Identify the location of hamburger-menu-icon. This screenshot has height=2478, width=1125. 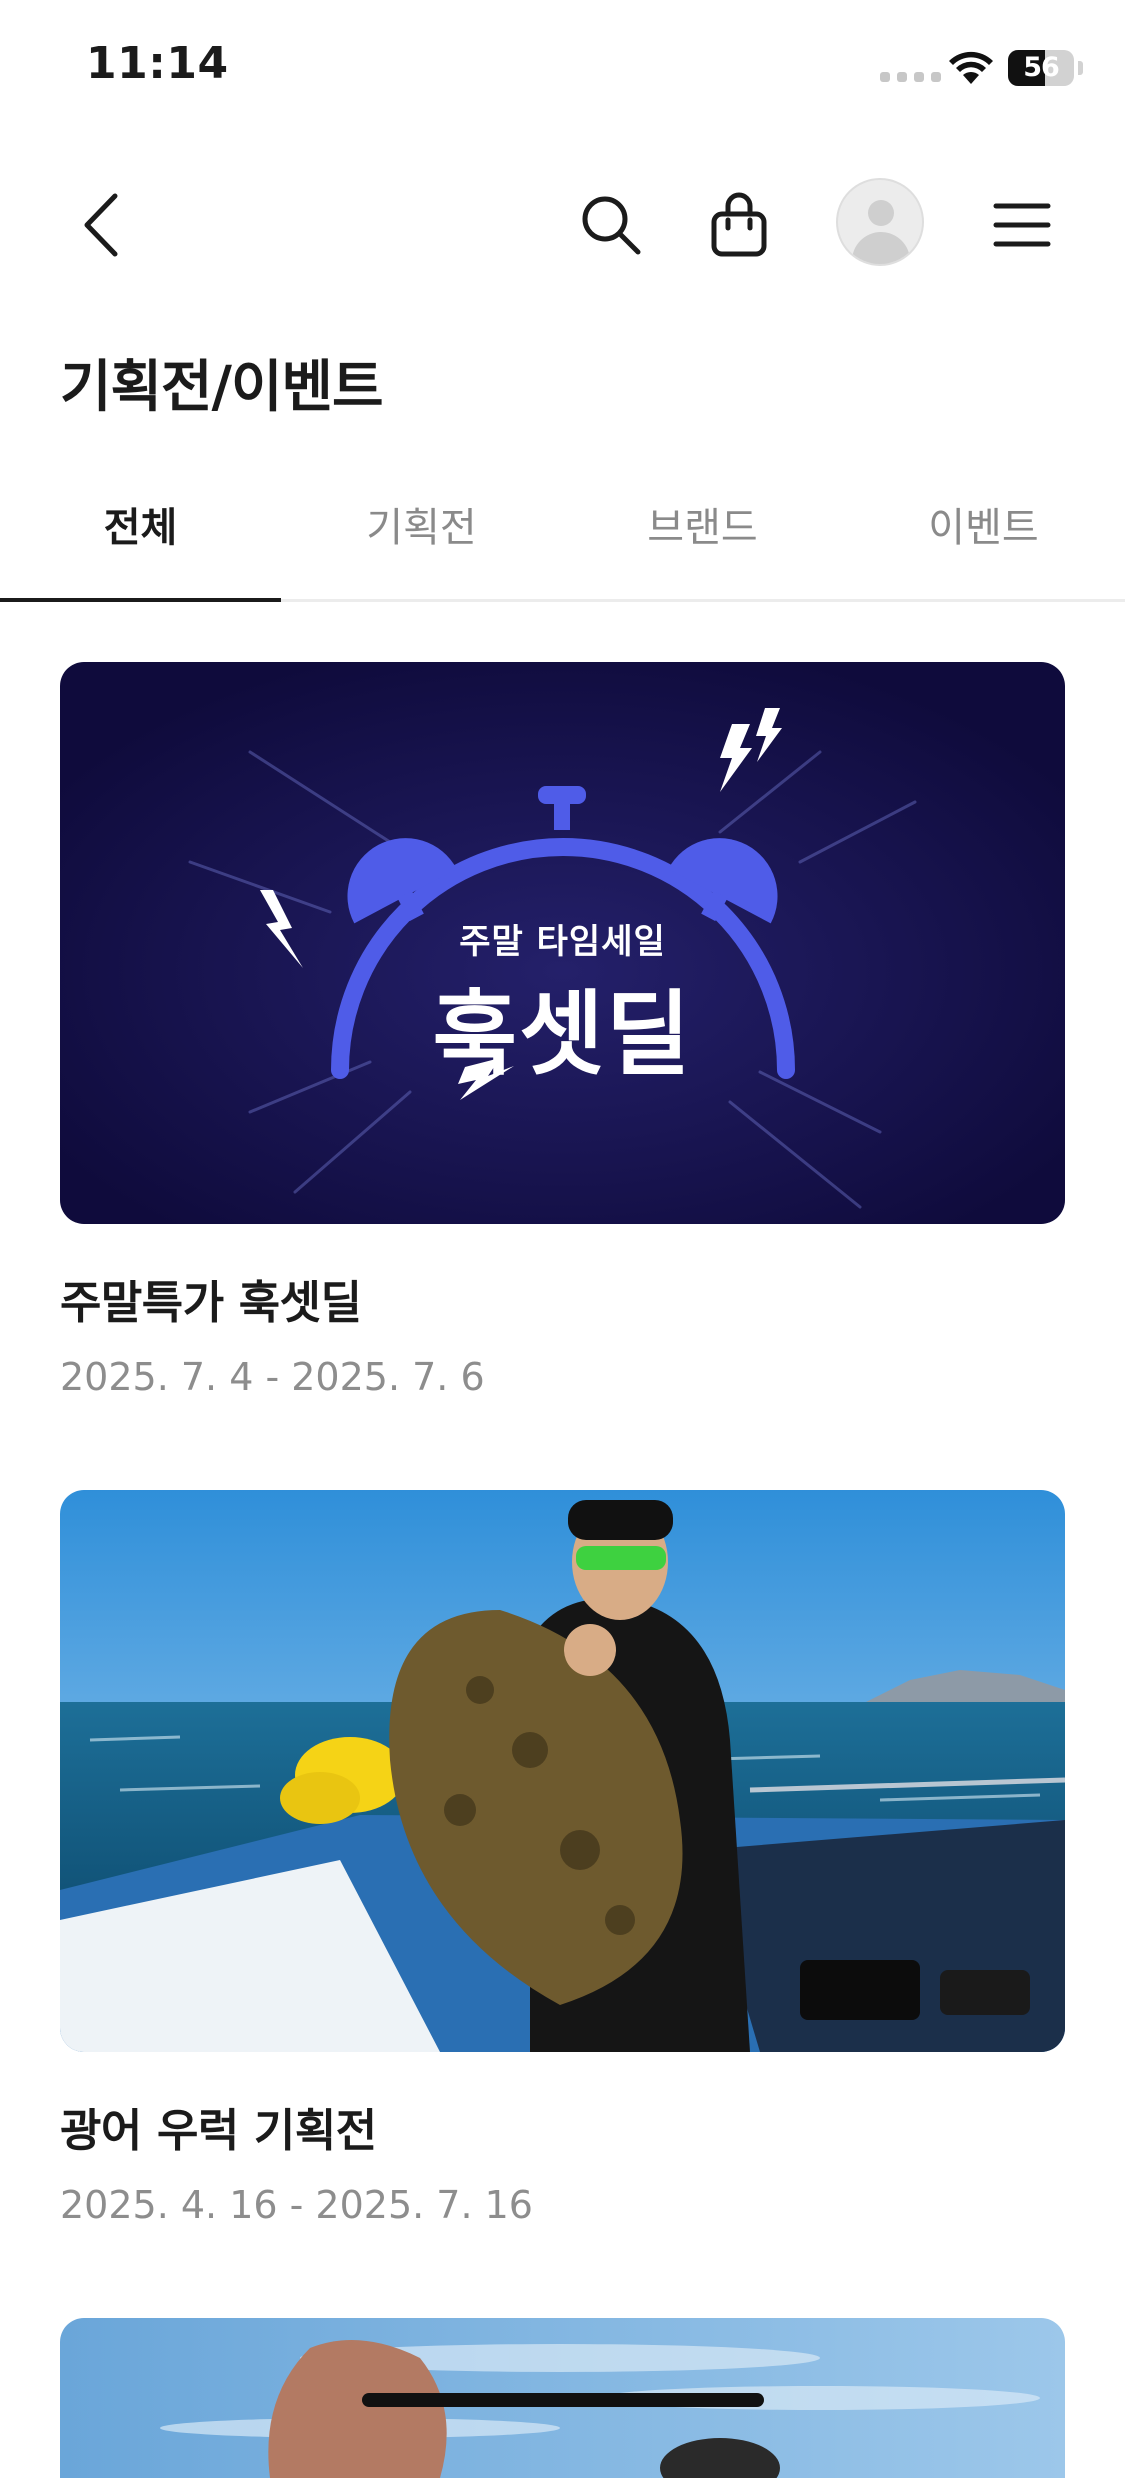
(1022, 225).